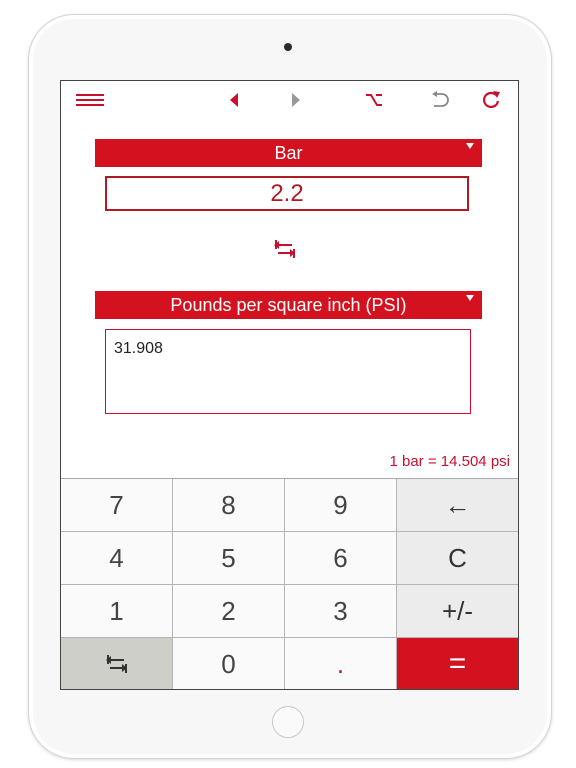 This screenshot has height=768, width=576. I want to click on key-0: 0, so click(229, 663).